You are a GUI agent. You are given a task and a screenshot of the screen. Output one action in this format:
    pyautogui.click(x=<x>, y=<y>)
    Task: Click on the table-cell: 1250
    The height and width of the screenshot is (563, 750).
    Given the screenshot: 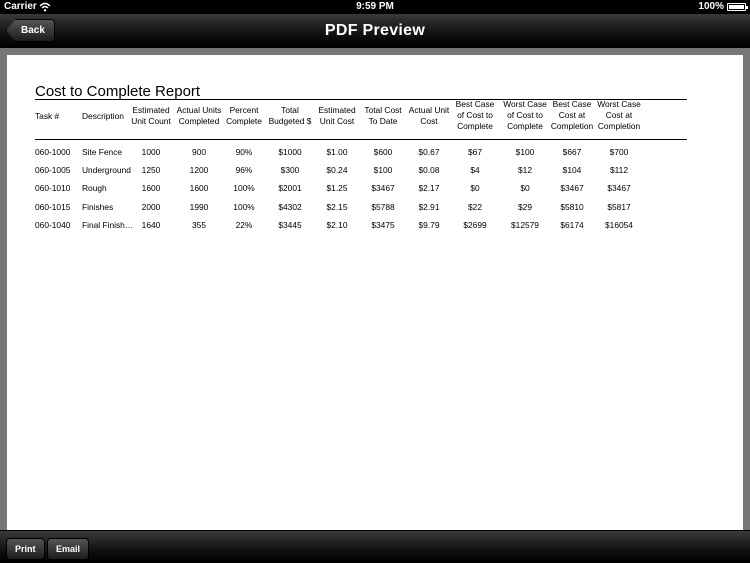 What is the action you would take?
    pyautogui.click(x=151, y=170)
    